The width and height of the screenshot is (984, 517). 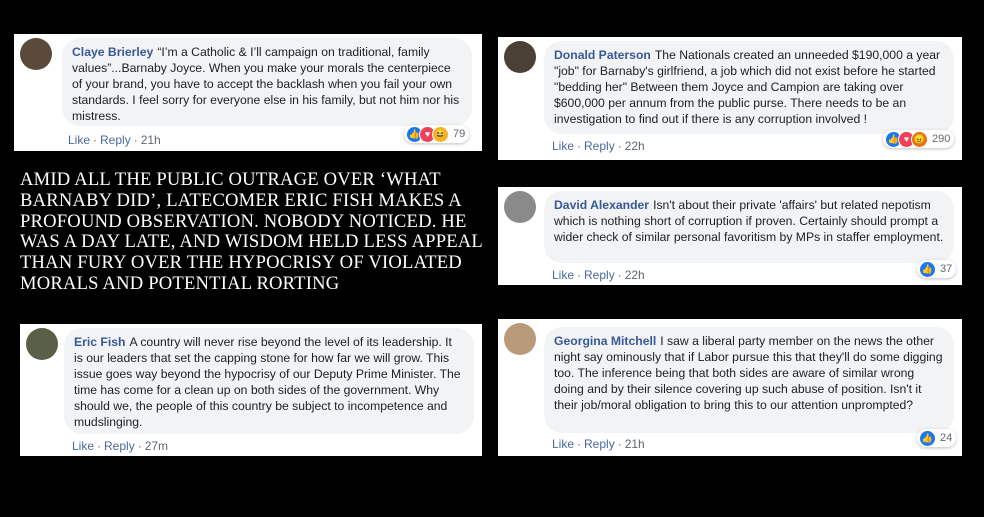 I want to click on reaction-count: 37, so click(x=946, y=269).